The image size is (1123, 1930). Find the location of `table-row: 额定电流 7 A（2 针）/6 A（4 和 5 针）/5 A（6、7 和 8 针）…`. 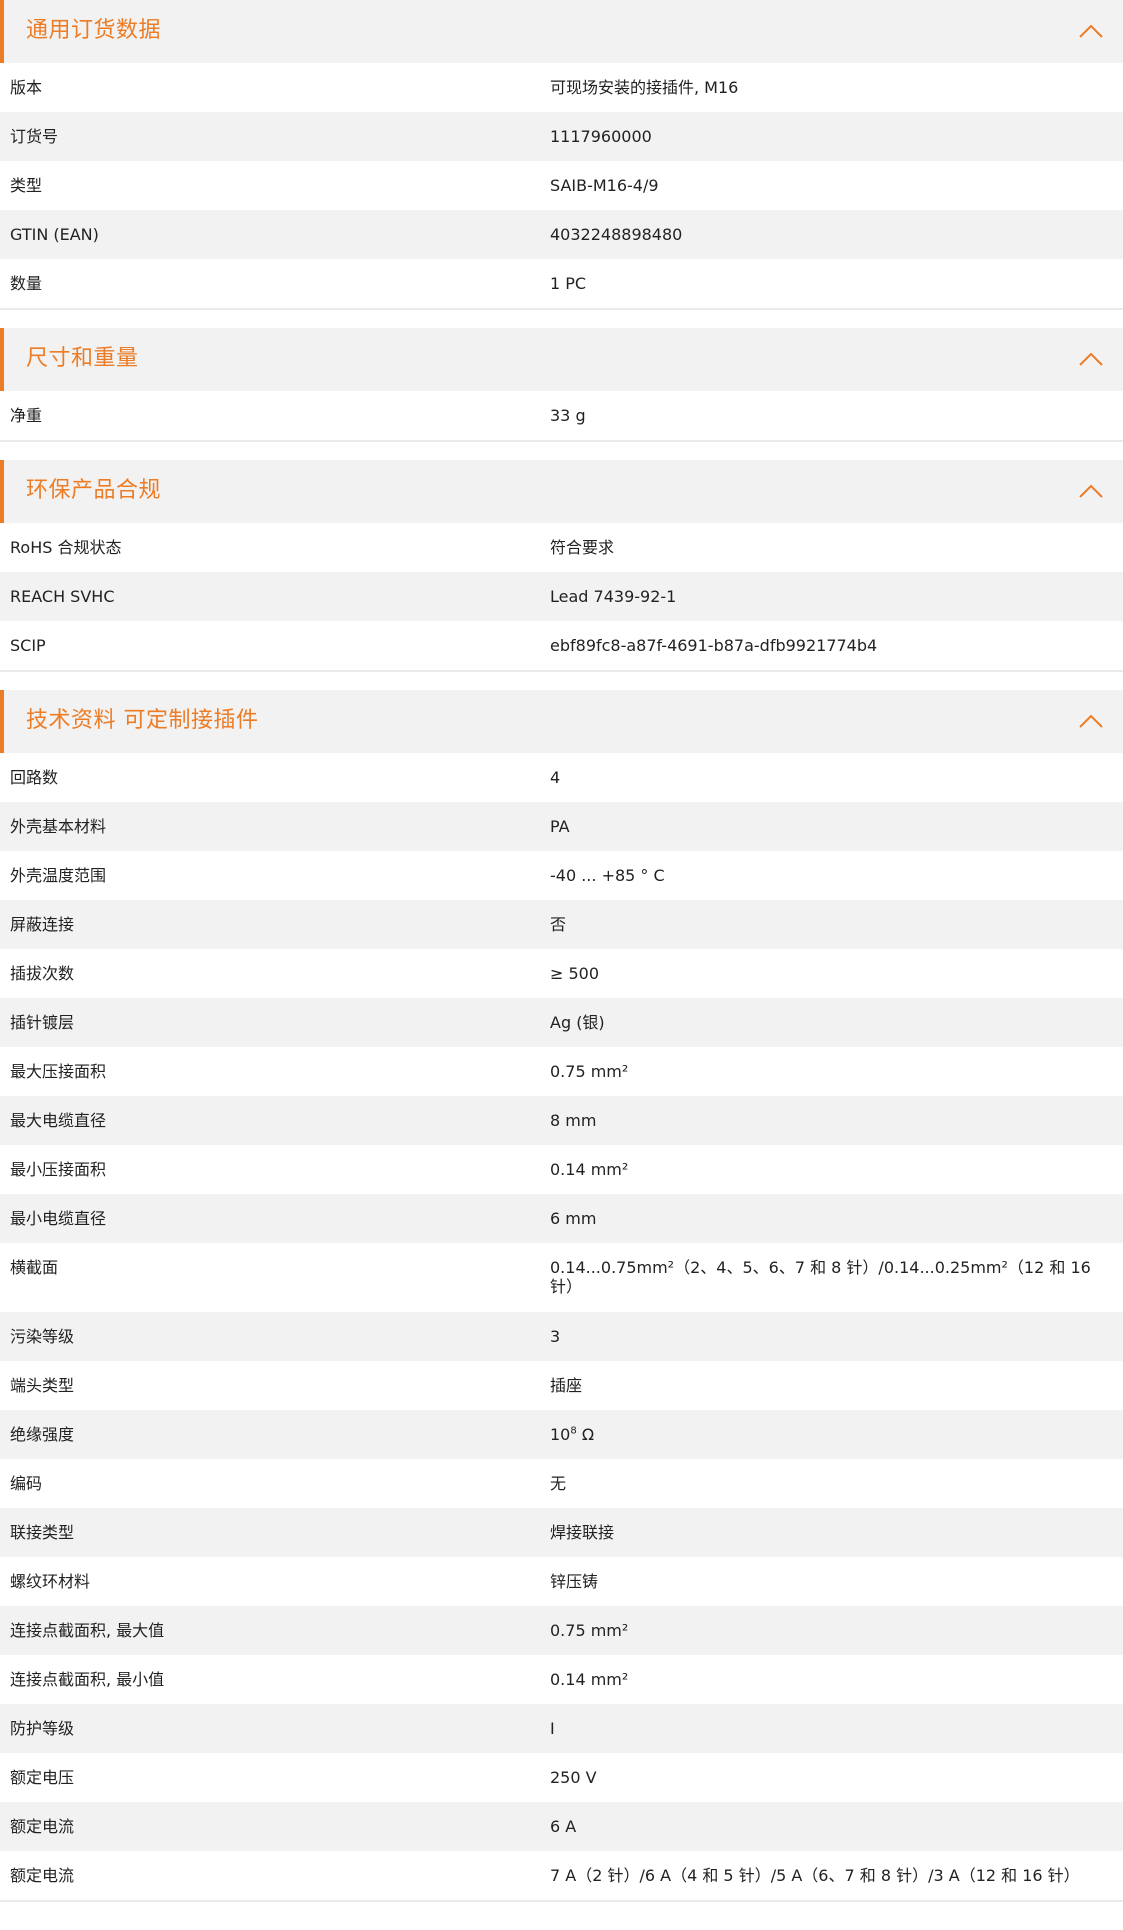

table-row: 额定电流 7 A（2 针）/6 A（4 和 5 针）/5 A（6、7 和 8 针）… is located at coordinates (561, 1875).